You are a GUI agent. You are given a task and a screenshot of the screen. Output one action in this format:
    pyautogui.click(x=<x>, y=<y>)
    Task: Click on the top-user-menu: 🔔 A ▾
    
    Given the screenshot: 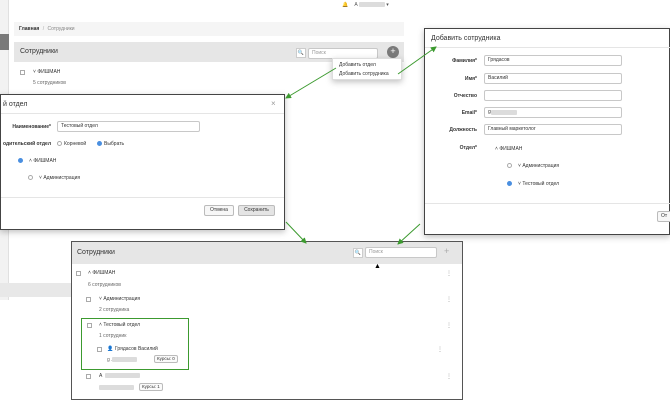 What is the action you would take?
    pyautogui.click(x=365, y=5)
    